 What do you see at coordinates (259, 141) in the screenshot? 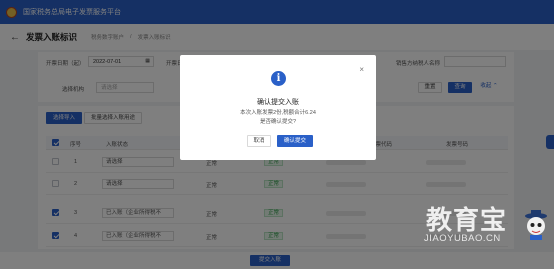
I see `cancel-button: 取消` at bounding box center [259, 141].